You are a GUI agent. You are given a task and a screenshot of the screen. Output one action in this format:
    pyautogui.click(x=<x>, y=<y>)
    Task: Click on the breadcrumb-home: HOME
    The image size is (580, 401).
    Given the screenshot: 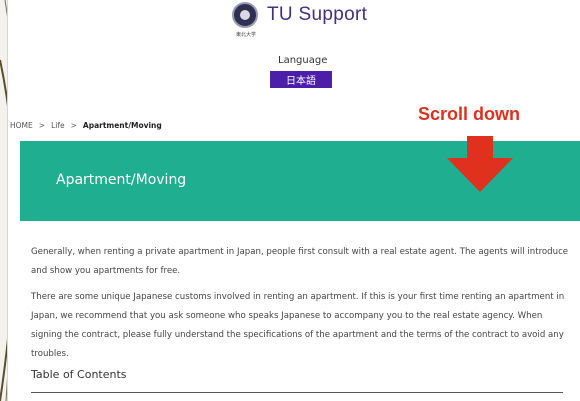 What is the action you would take?
    pyautogui.click(x=21, y=125)
    